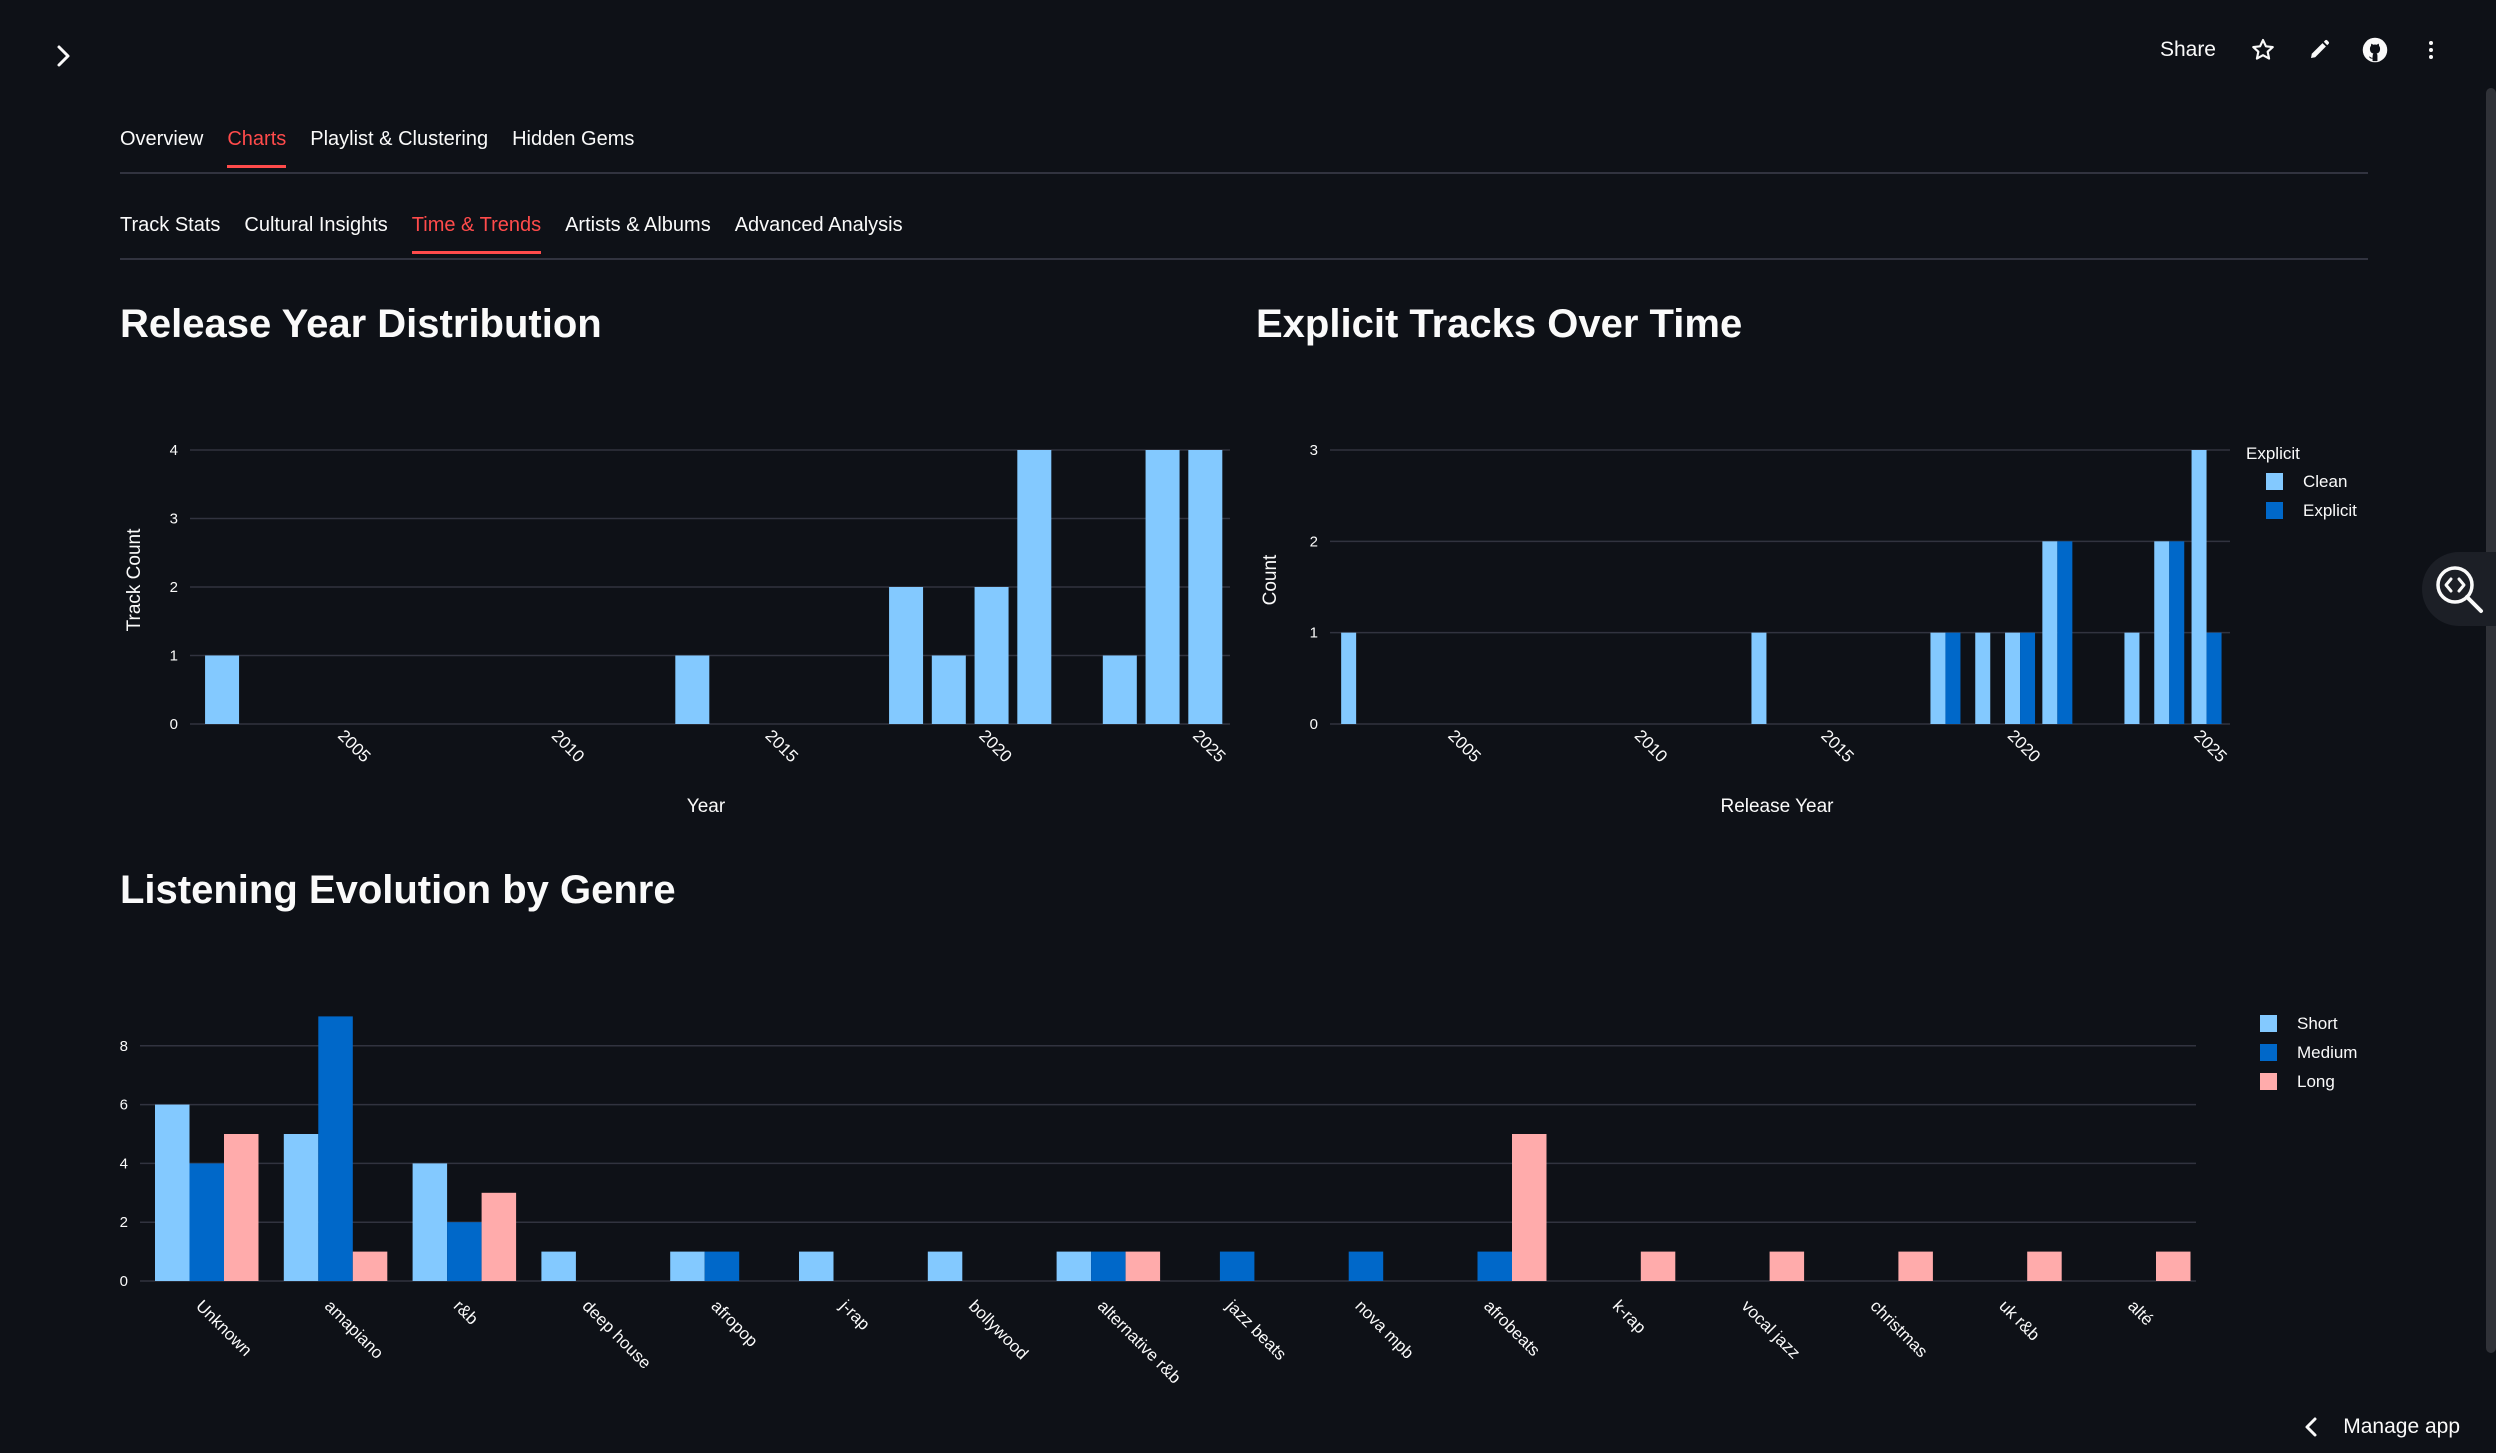 This screenshot has width=2496, height=1453. I want to click on explicit-y-axis-label: Count, so click(1270, 579).